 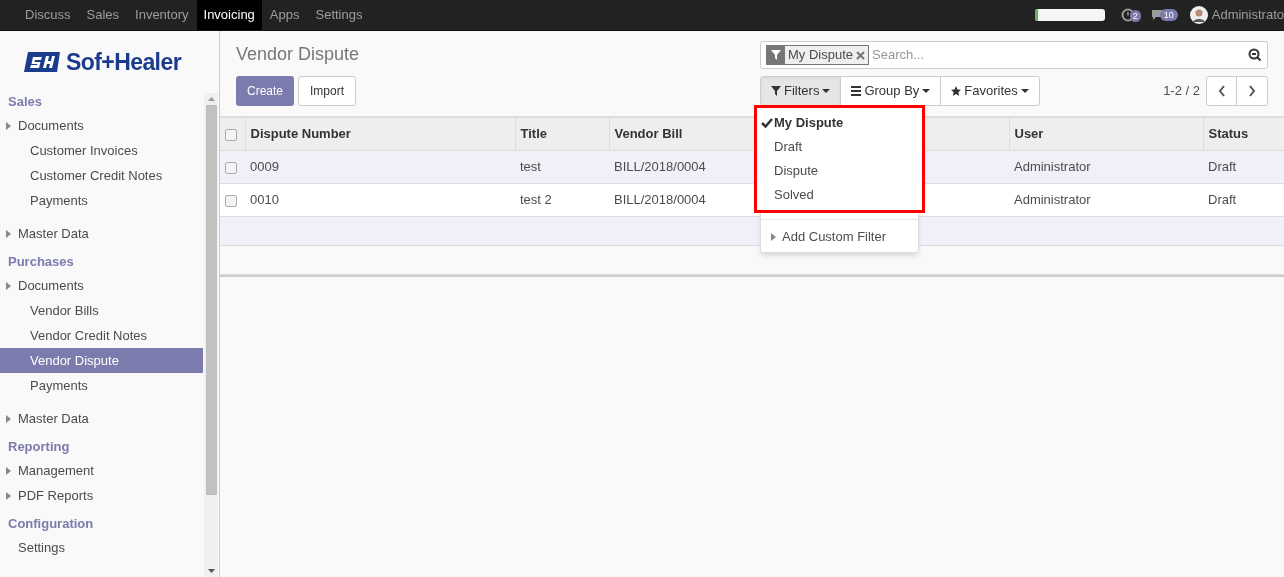 I want to click on menu-item: Inventory, so click(x=162, y=15).